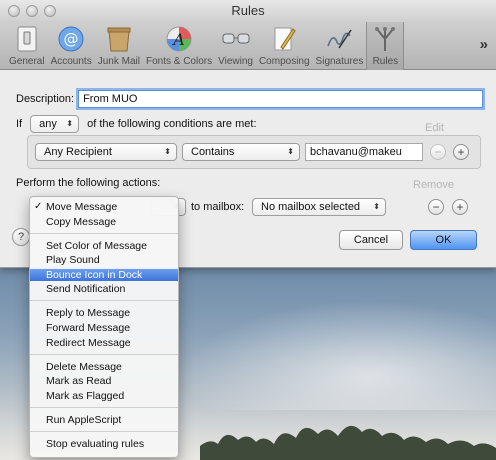 The image size is (496, 460). Describe the element at coordinates (385, 61) in the screenshot. I see `toolbar-rules-label: Rules` at that location.